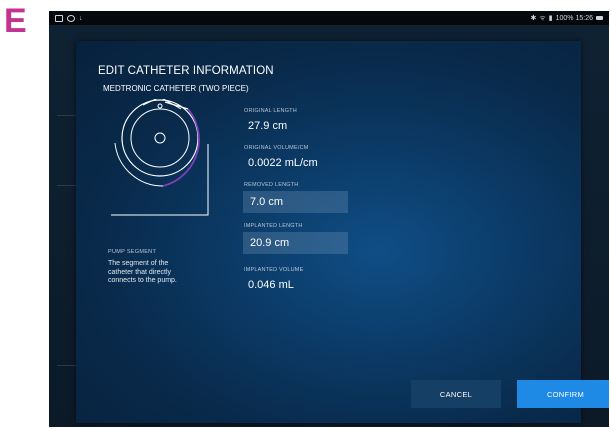  What do you see at coordinates (271, 285) in the screenshot?
I see `implanted-volume-value: 0.046 mL` at bounding box center [271, 285].